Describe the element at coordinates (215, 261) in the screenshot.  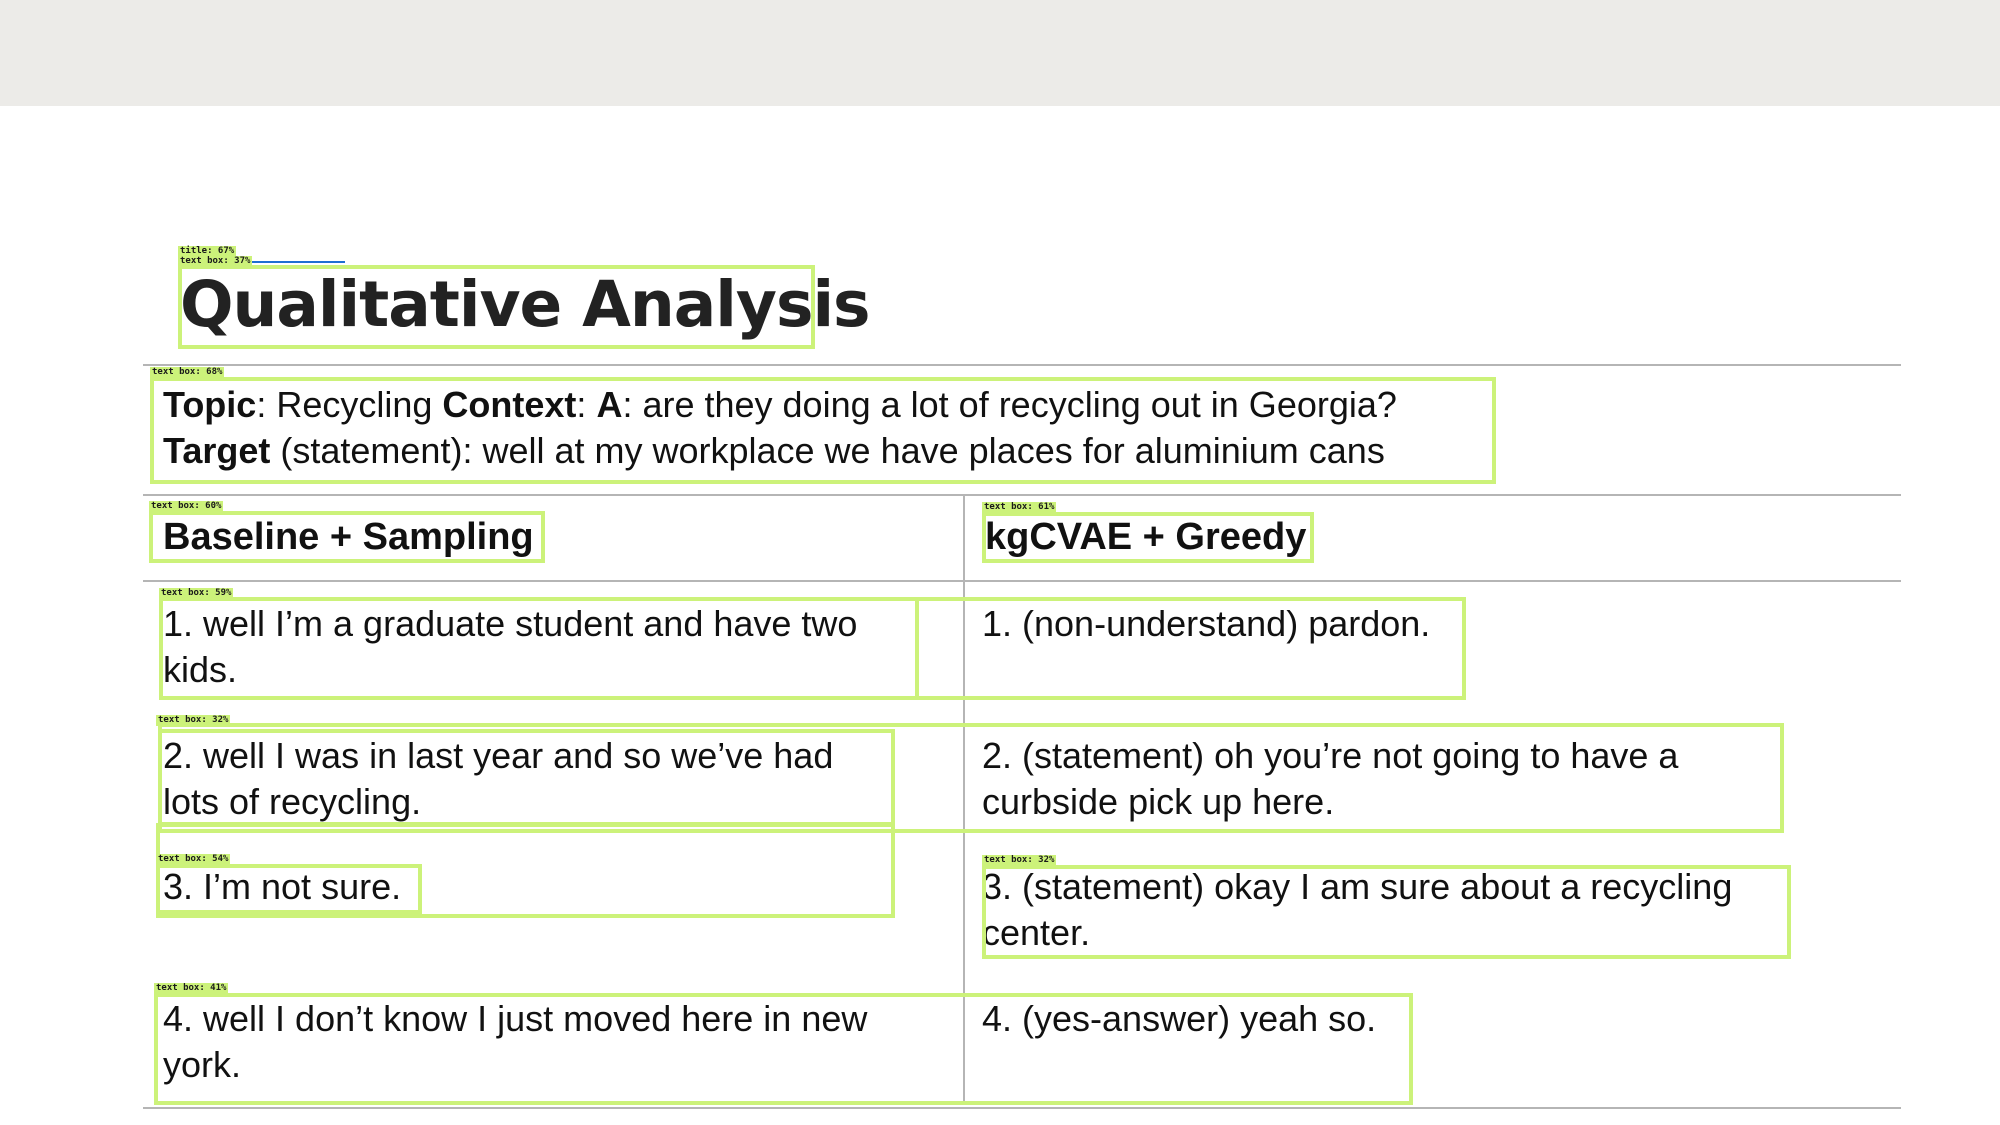
I see `detection-tag-title-text: text box: 37%` at that location.